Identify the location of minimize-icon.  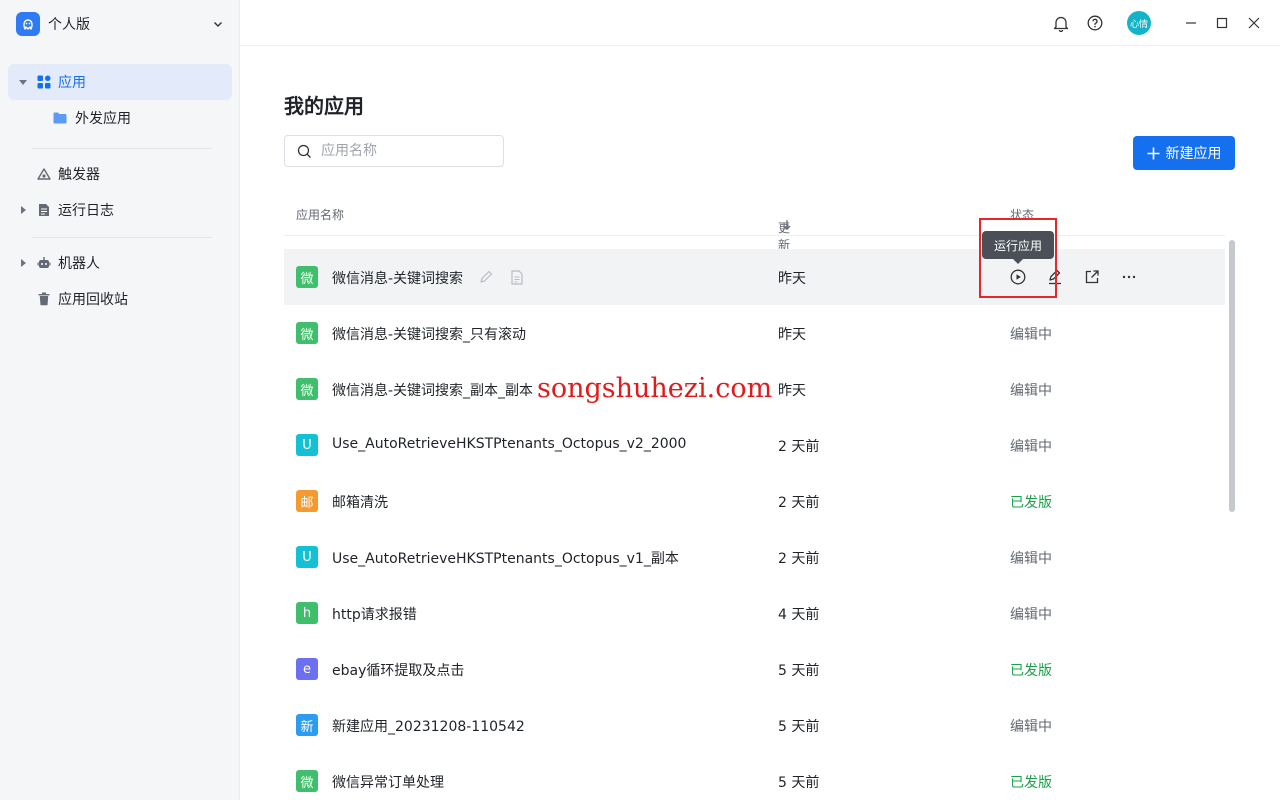
(1191, 23).